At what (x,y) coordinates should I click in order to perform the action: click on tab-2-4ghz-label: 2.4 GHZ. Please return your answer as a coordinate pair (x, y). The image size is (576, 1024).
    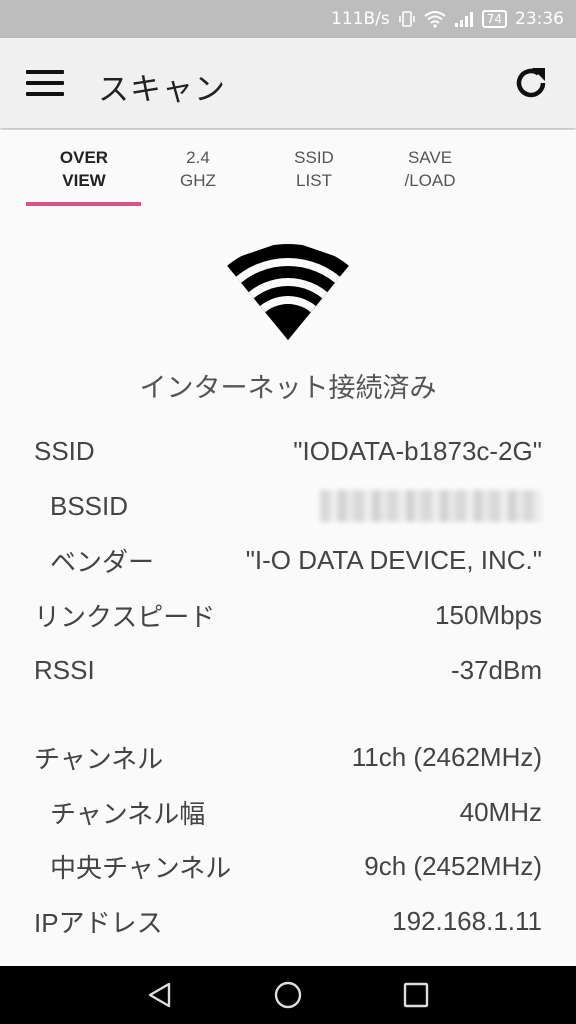
    Looking at the image, I should click on (198, 169).